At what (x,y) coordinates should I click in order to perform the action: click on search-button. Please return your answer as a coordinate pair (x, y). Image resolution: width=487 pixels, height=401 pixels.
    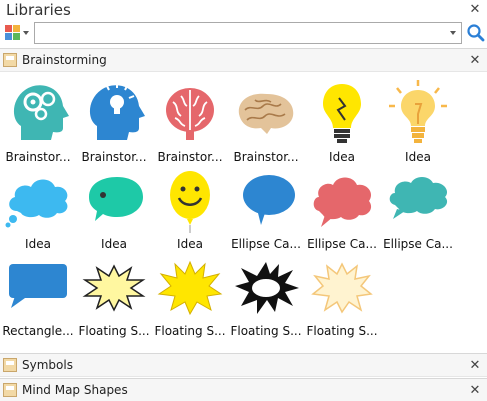
    Looking at the image, I should click on (476, 33).